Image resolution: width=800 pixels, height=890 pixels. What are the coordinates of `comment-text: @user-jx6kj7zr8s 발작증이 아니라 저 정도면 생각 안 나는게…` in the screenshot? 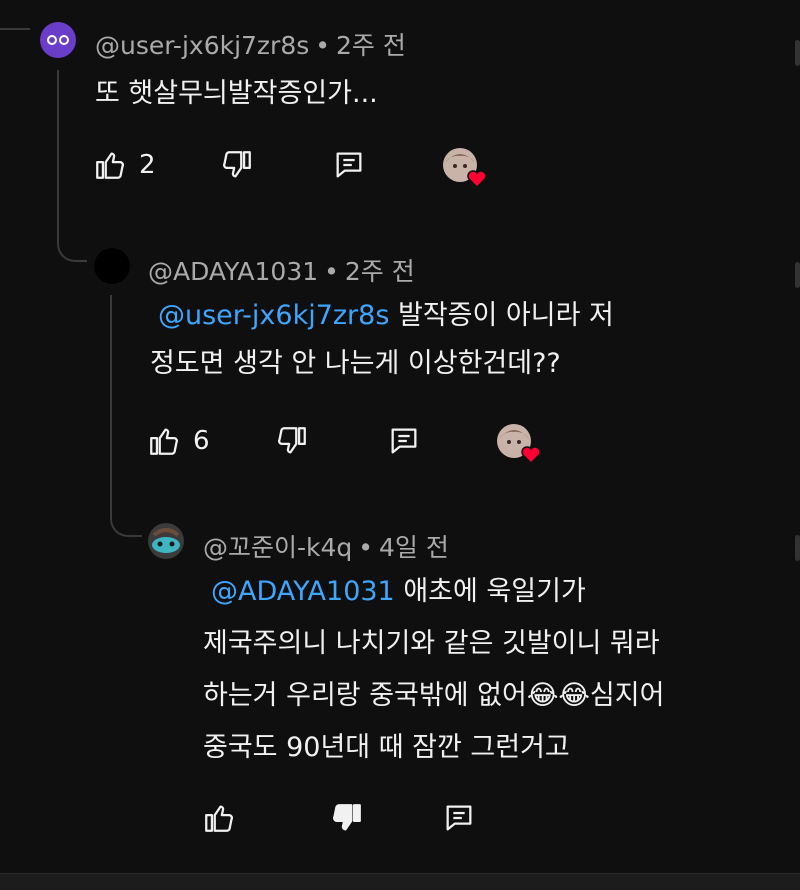 It's located at (382, 339).